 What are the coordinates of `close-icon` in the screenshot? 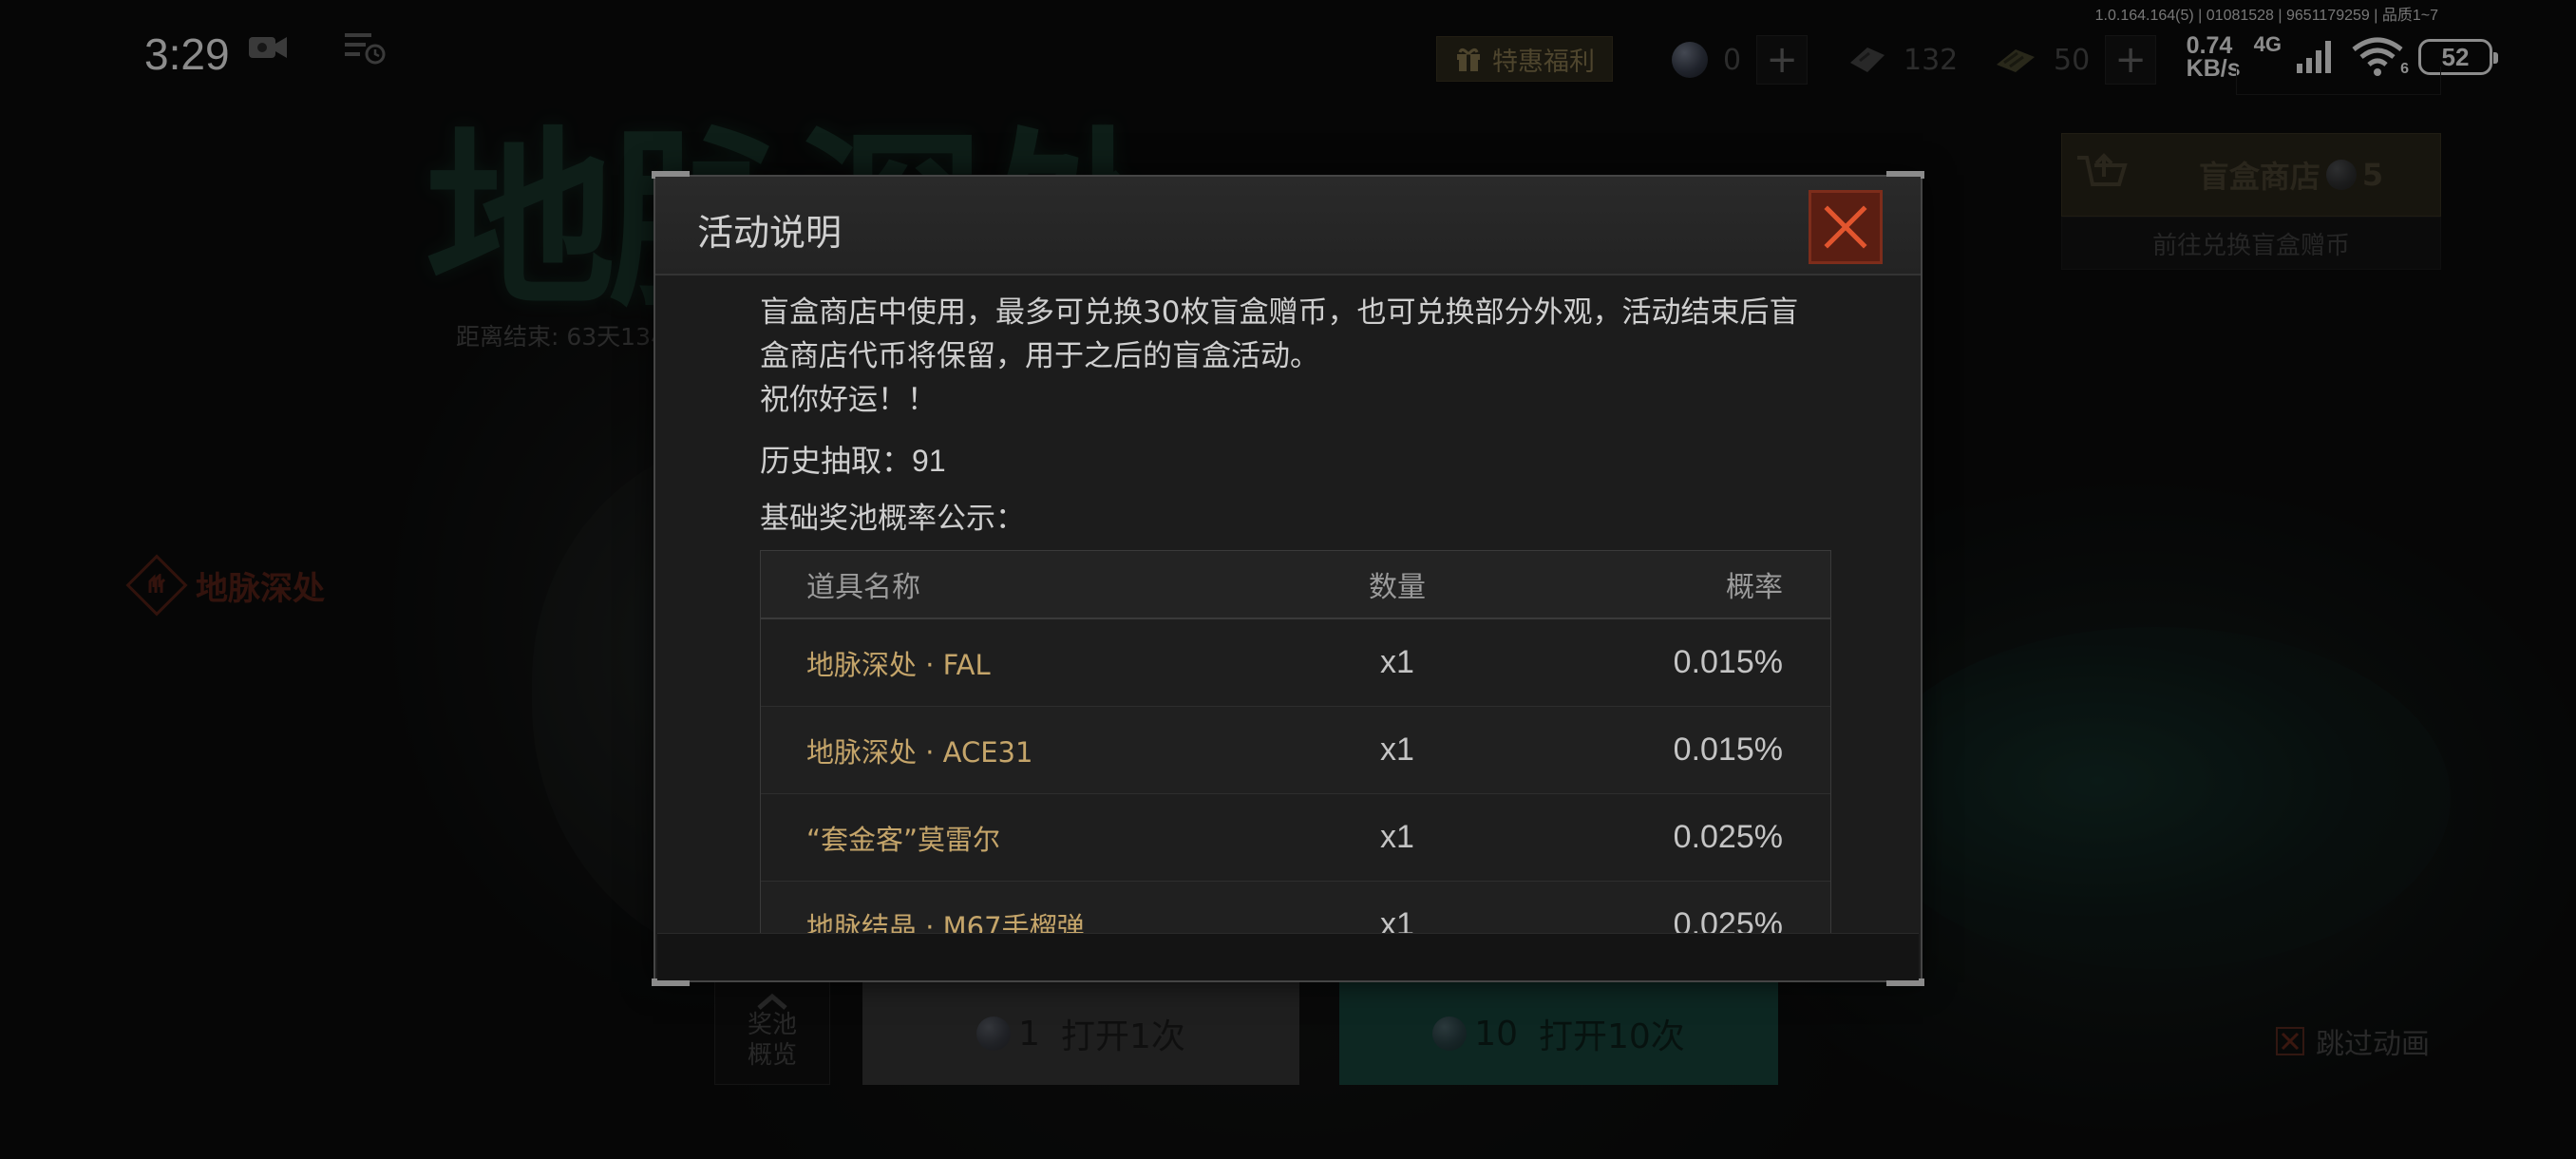 It's located at (1845, 227).